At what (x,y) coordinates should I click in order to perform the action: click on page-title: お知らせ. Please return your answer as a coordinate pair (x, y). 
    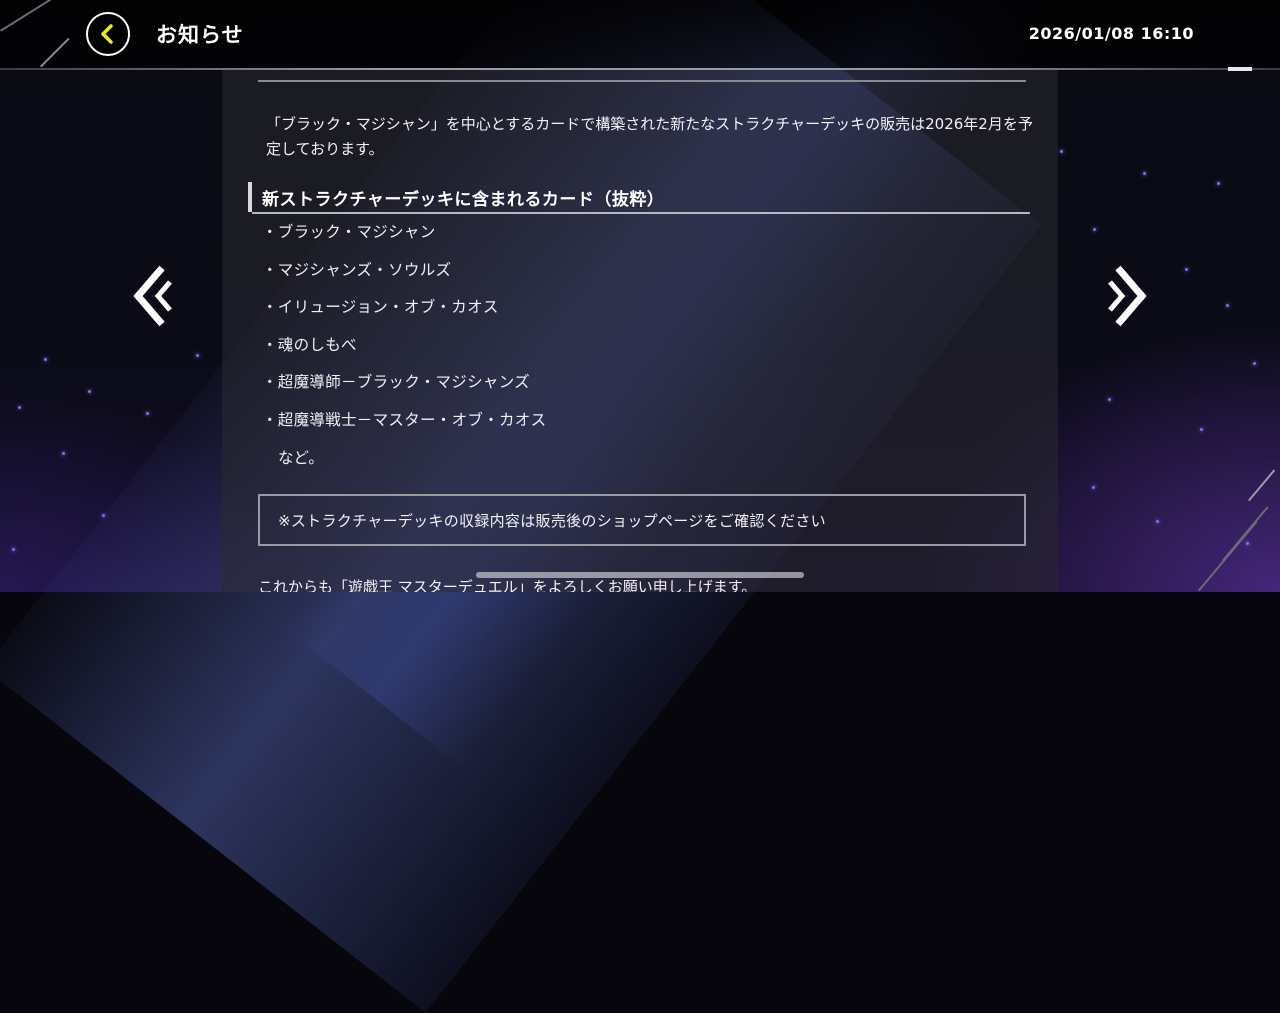
    Looking at the image, I should click on (200, 35).